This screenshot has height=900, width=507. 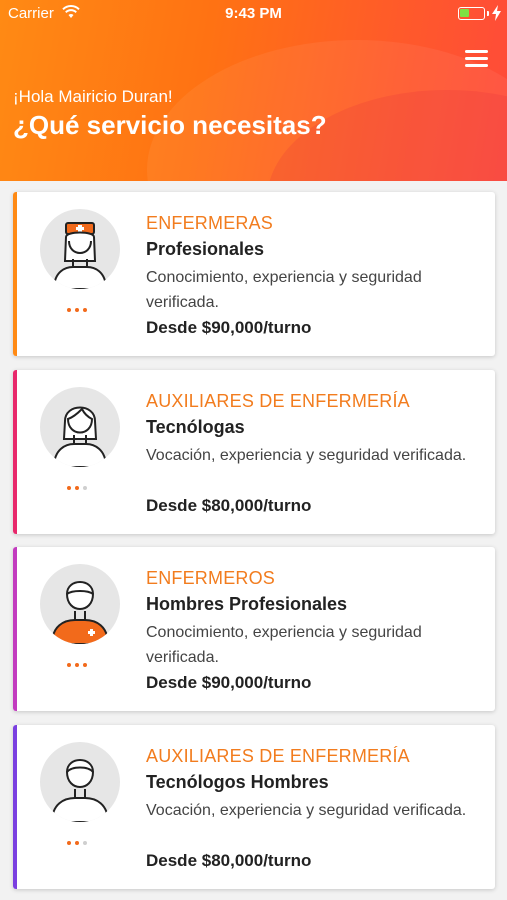 What do you see at coordinates (478, 61) in the screenshot?
I see `hamburger-menu-icon` at bounding box center [478, 61].